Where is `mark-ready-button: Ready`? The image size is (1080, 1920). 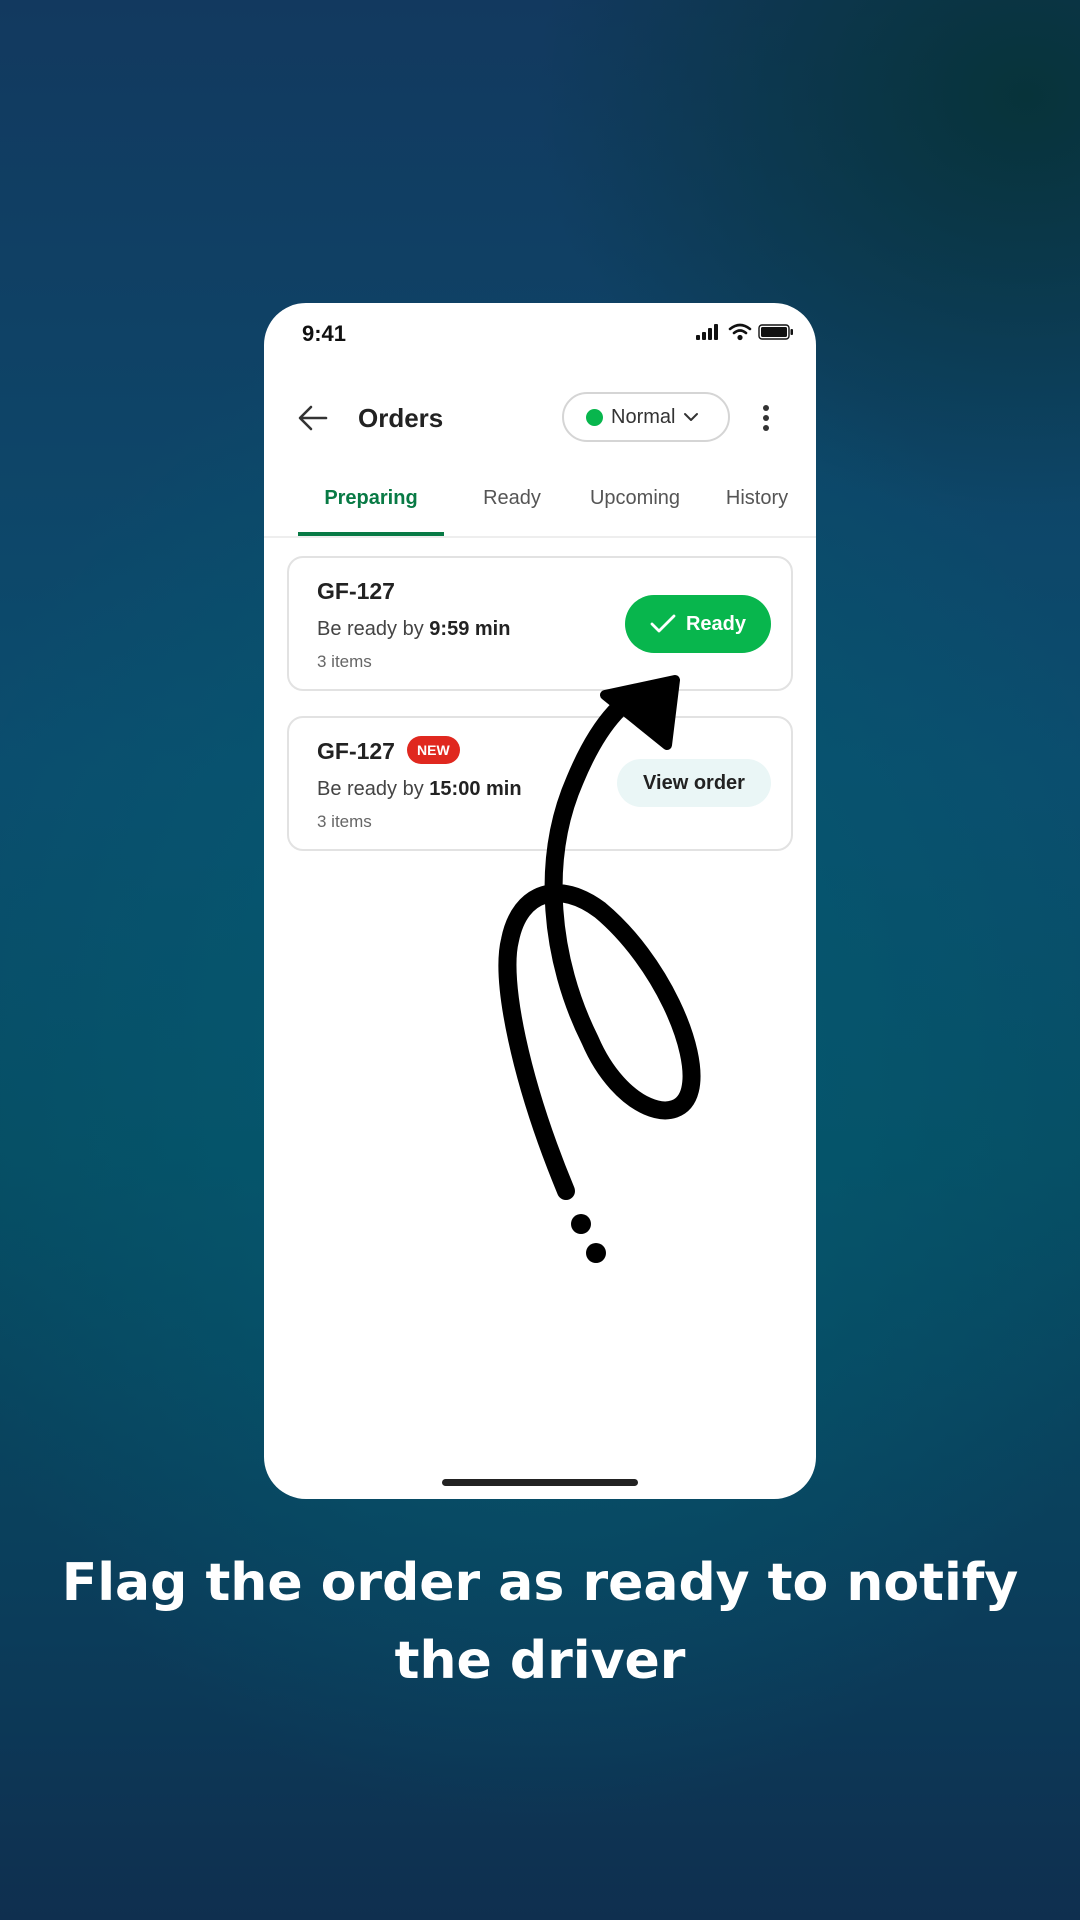 mark-ready-button: Ready is located at coordinates (698, 624).